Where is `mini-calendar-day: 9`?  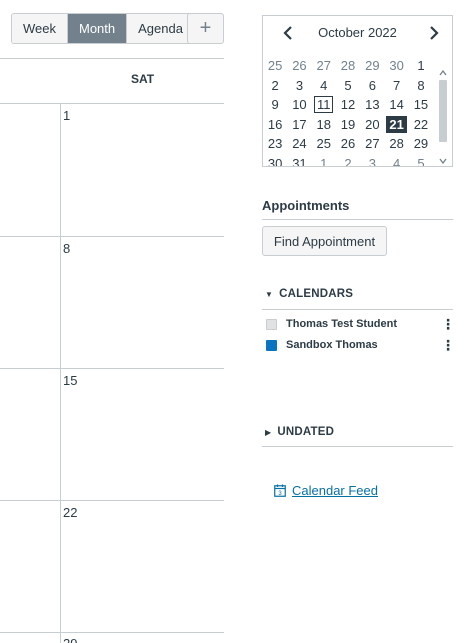
mini-calendar-day: 9 is located at coordinates (275, 104).